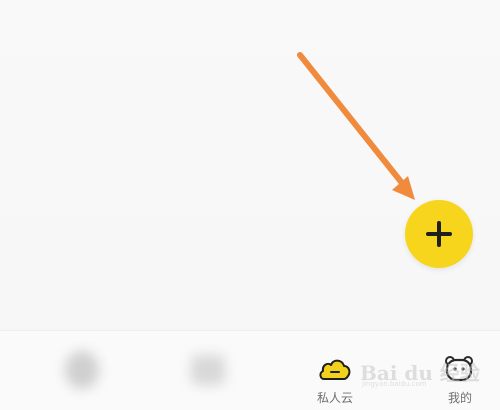  I want to click on nav-item-me: 我的, so click(455, 370).